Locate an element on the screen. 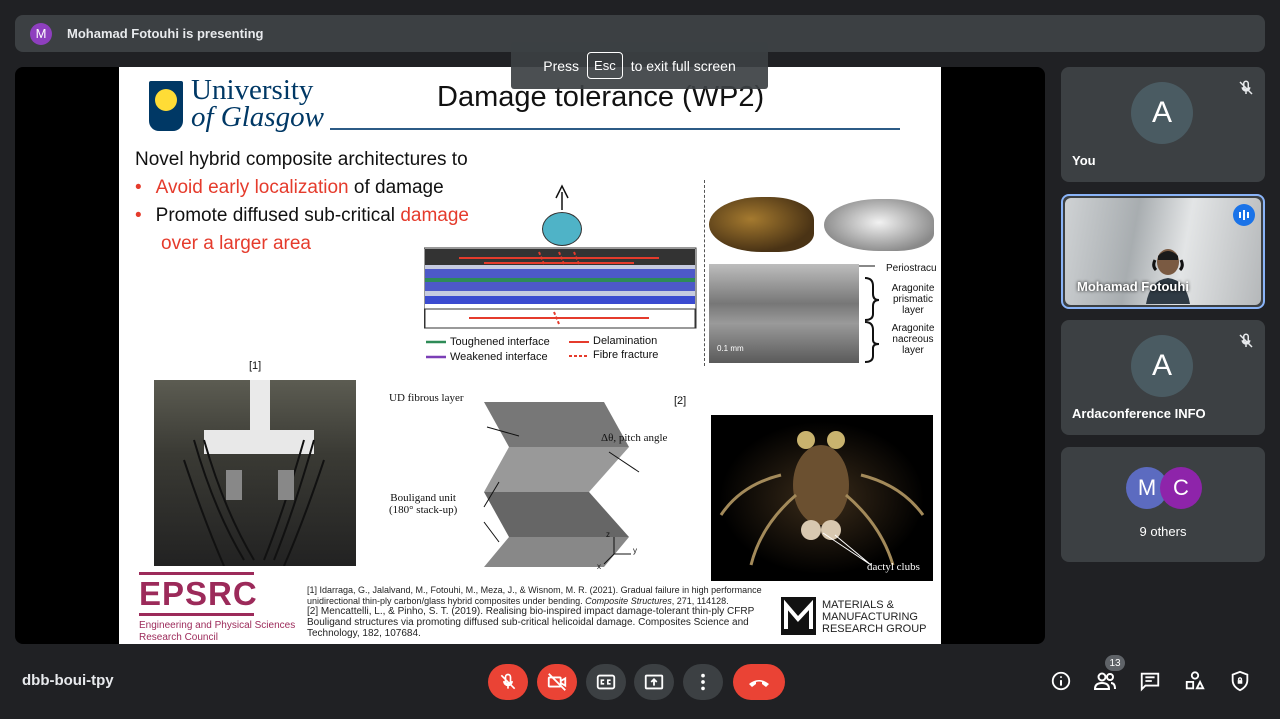 This screenshot has height=719, width=1280. axis-z: z is located at coordinates (608, 534).